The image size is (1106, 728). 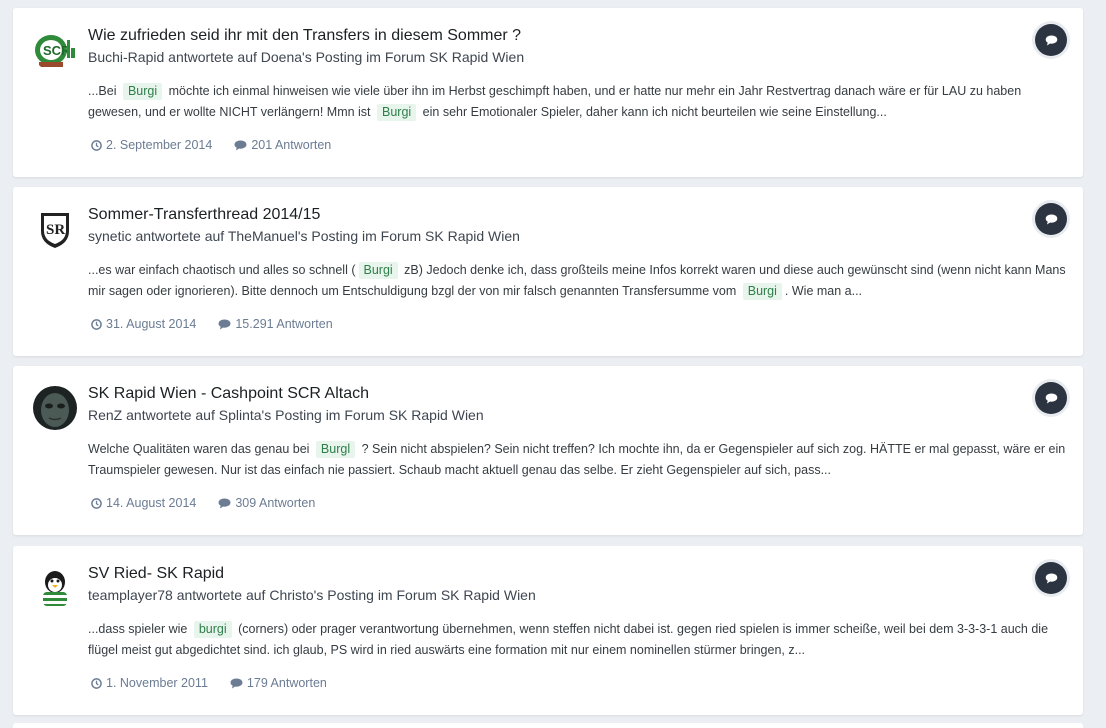 I want to click on result-title: SK Rapid Wien - Cashpoint SCR Altach, so click(x=228, y=394).